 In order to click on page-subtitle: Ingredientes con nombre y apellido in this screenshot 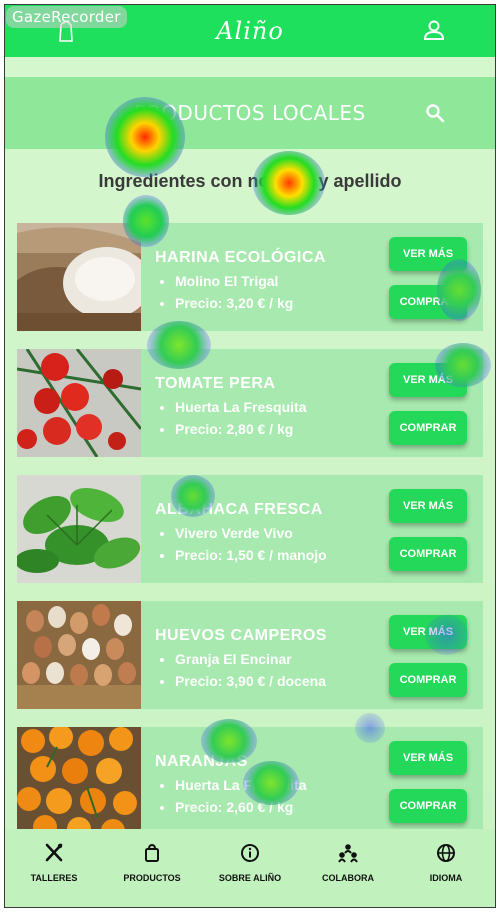, I will do `click(250, 181)`.